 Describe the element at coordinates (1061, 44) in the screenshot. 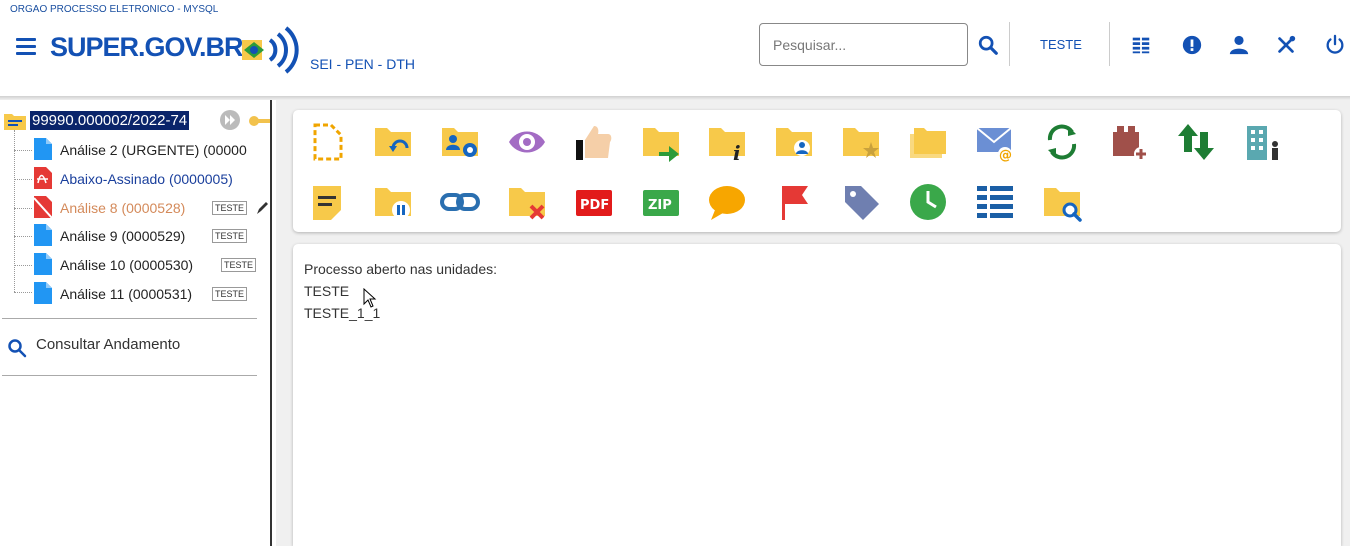

I see `unit-selector: TESTE` at that location.